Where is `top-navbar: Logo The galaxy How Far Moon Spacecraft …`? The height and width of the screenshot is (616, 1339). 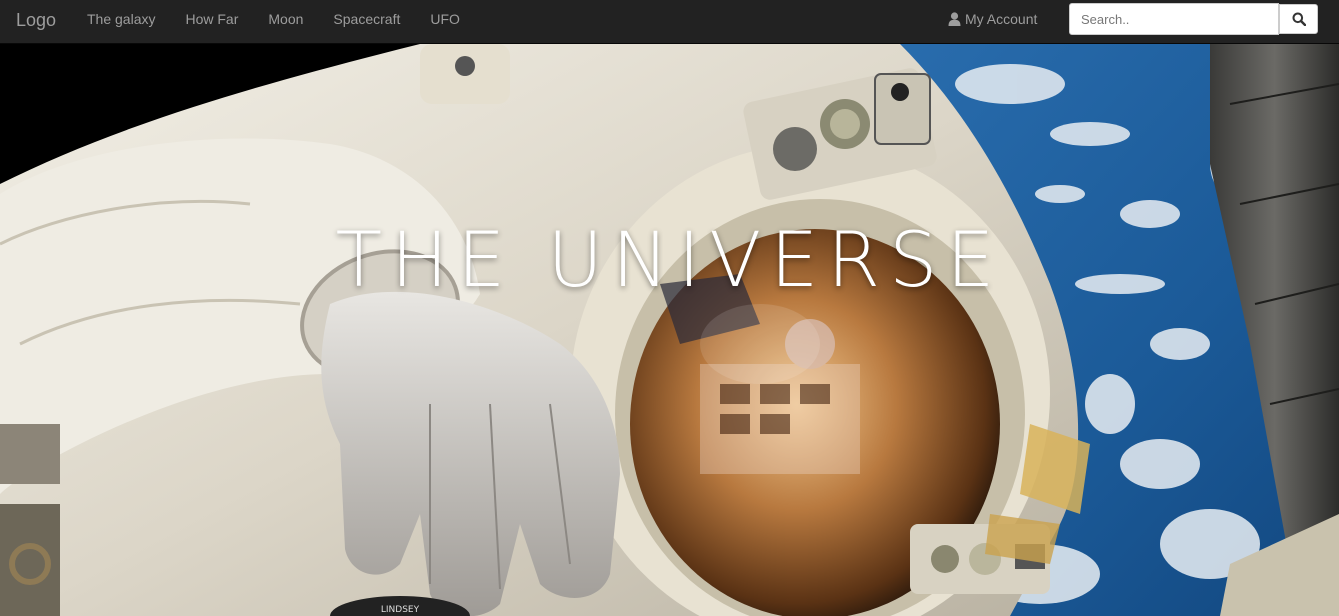 top-navbar: Logo The galaxy How Far Moon Spacecraft … is located at coordinates (669, 22).